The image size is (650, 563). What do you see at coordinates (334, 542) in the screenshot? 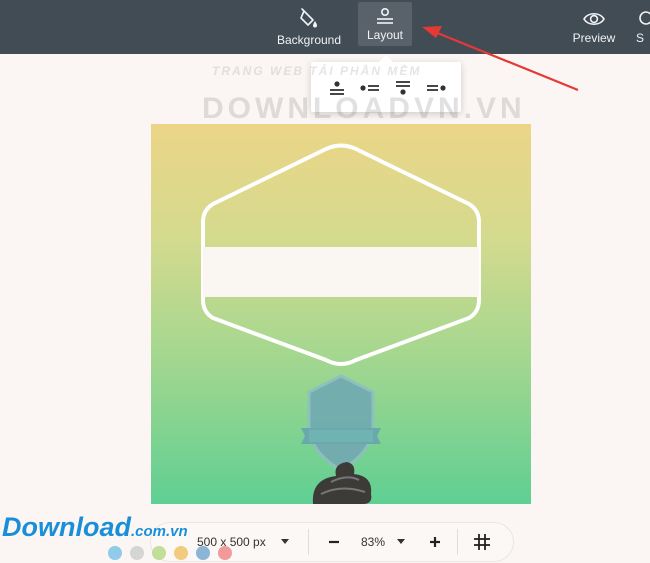
I see `zoom-out-icon` at bounding box center [334, 542].